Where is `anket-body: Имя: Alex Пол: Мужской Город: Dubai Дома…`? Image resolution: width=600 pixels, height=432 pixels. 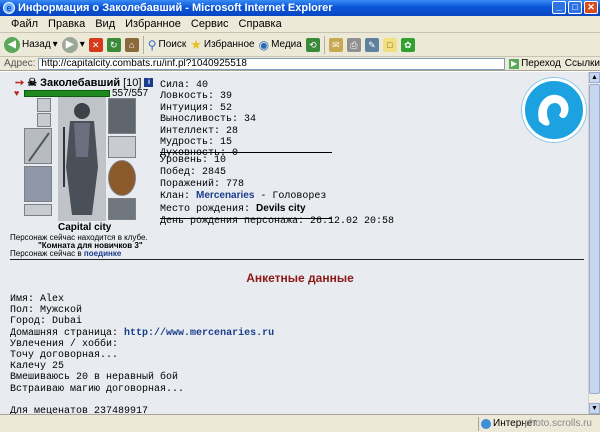 anket-body: Имя: Alex Пол: Мужской Город: Dubai Дома… is located at coordinates (142, 355).